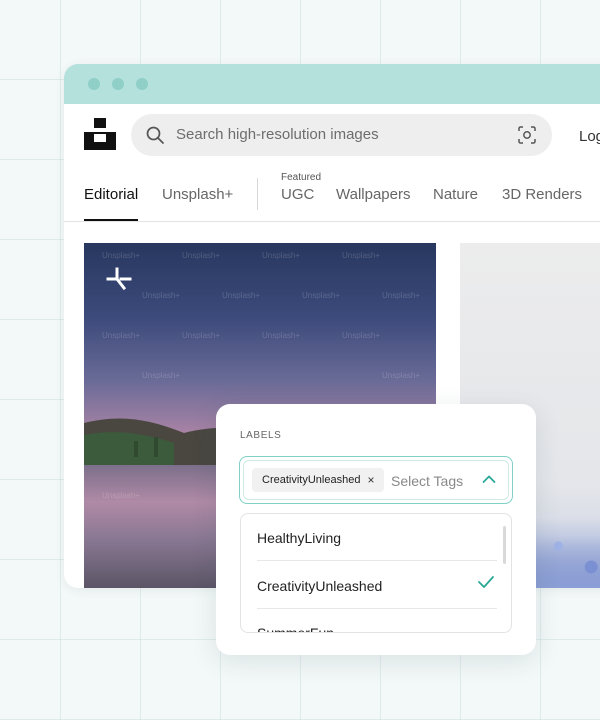 Image resolution: width=600 pixels, height=720 pixels. I want to click on tab-3d-renders: 3D Renders, so click(542, 194).